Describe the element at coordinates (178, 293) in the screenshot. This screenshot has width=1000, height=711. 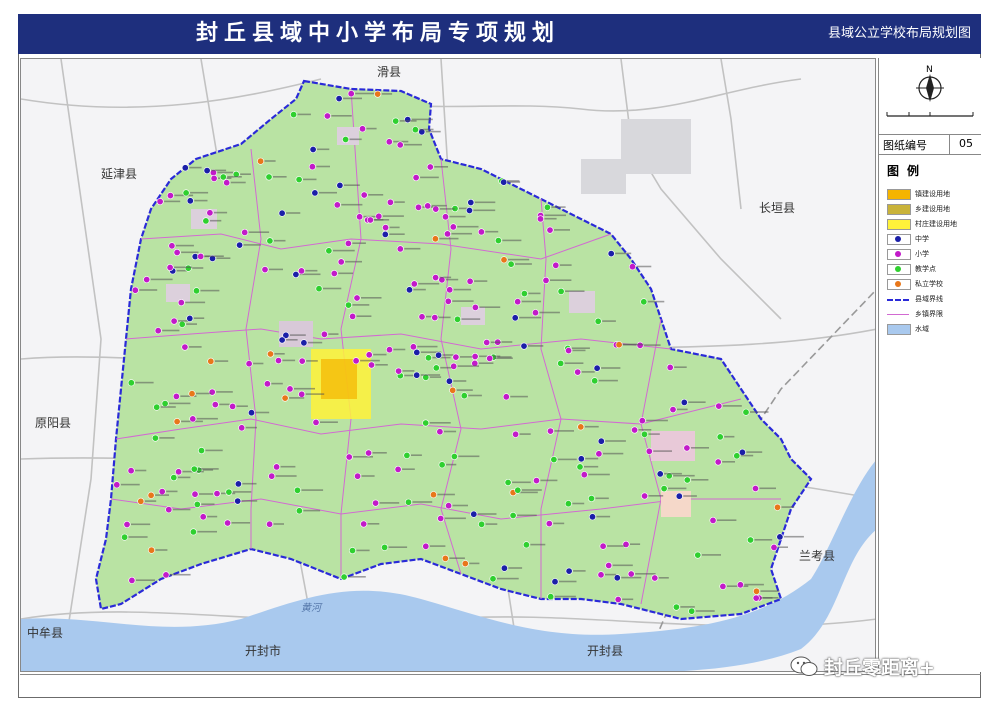
I see `town-area` at that location.